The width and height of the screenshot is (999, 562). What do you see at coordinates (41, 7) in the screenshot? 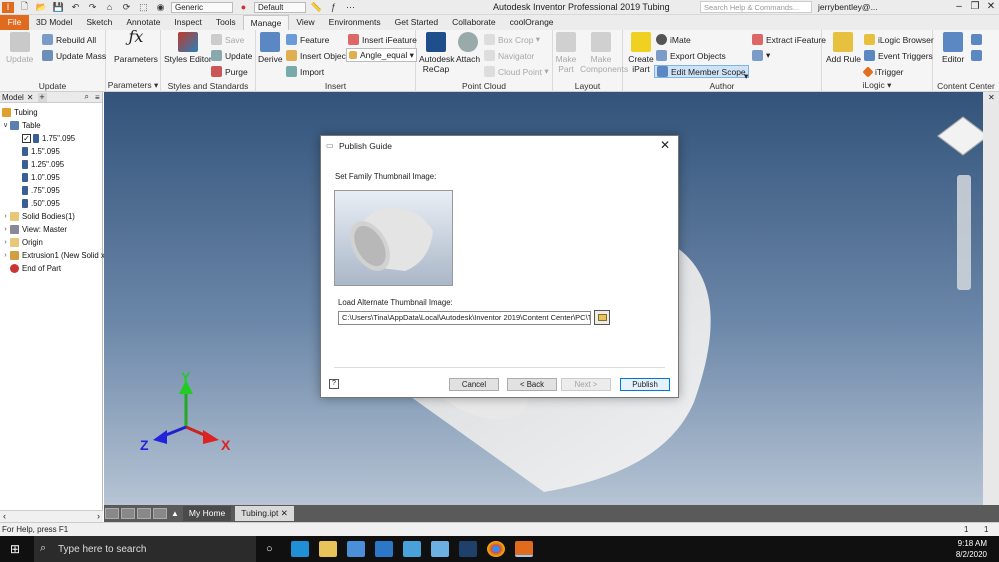
I see `open-file-icon: 📂` at bounding box center [41, 7].